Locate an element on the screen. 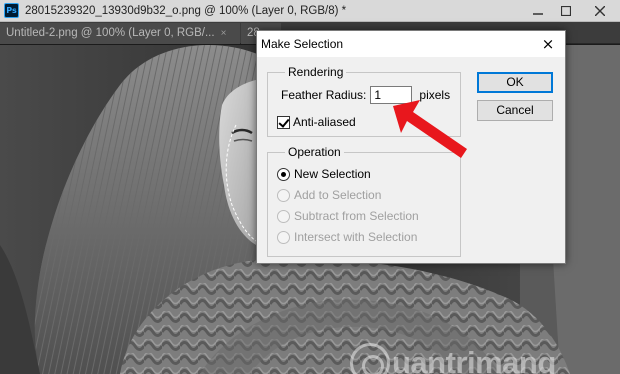 This screenshot has width=620, height=374. dialog-close-icon: × is located at coordinates (548, 44).